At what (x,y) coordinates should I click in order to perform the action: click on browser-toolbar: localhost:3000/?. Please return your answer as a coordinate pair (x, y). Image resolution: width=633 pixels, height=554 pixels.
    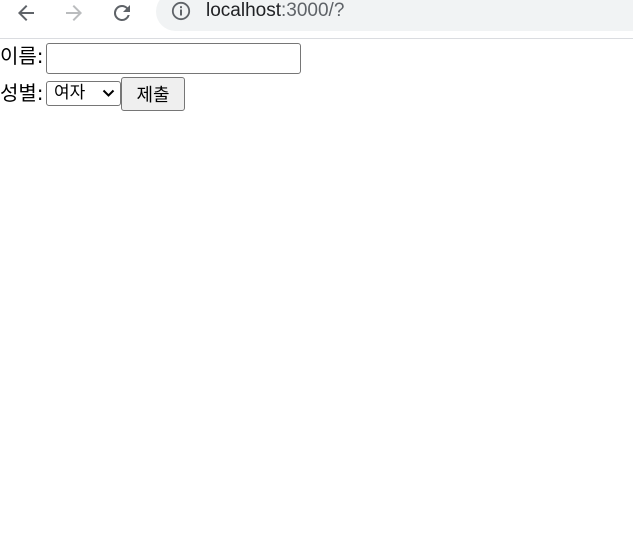
    Looking at the image, I should click on (316, 19).